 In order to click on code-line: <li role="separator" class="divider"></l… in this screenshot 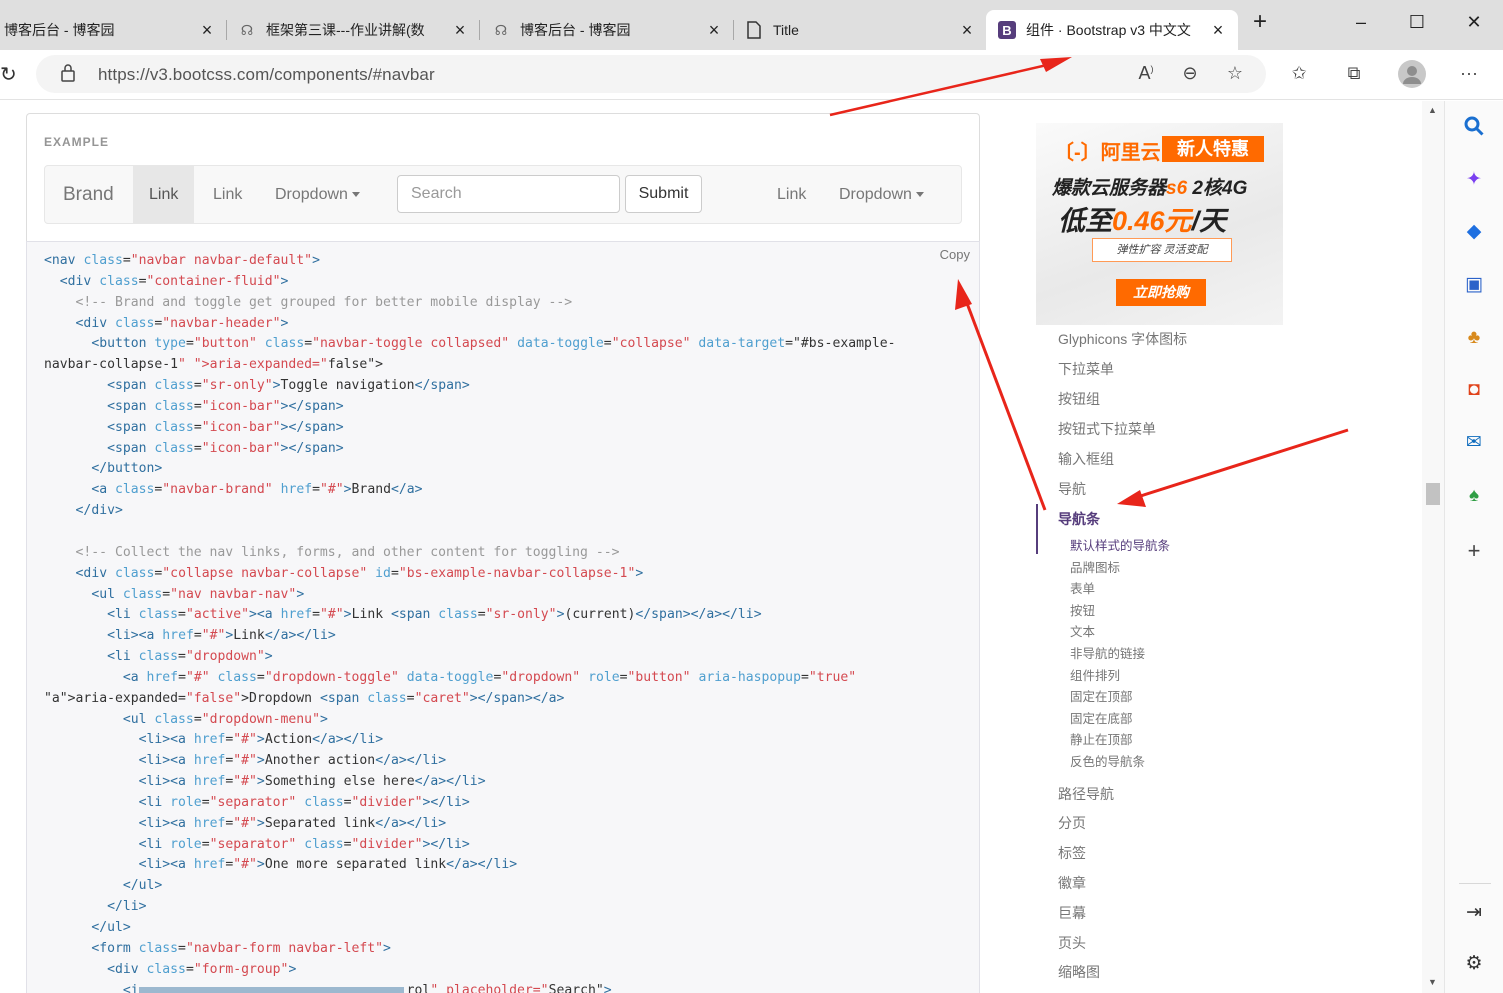, I will do `click(304, 802)`.